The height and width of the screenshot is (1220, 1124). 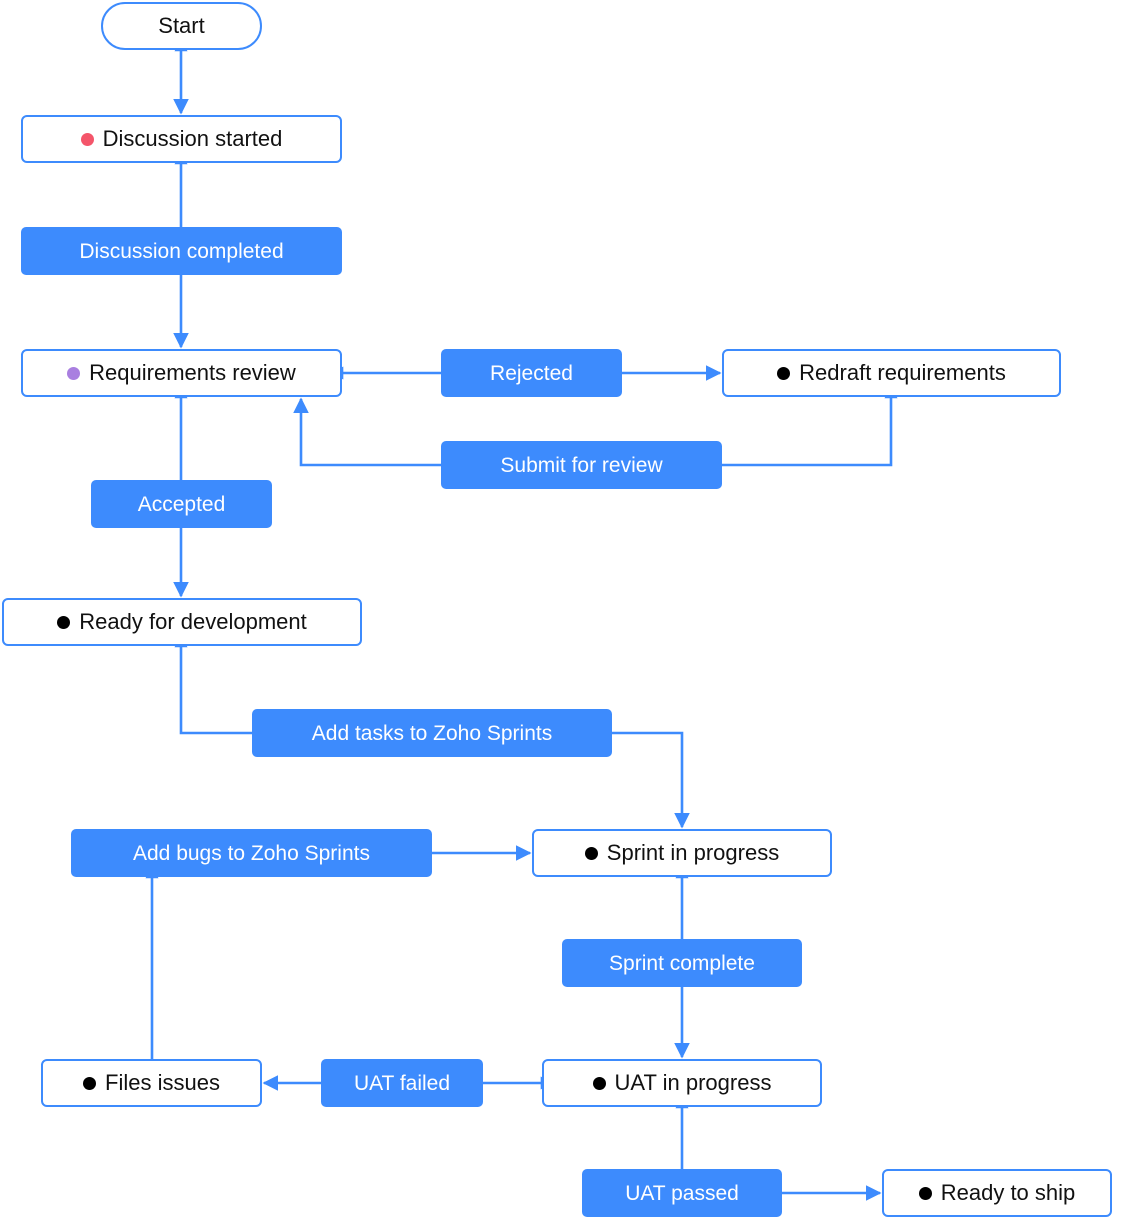 I want to click on transition-rejected: Rejected, so click(x=531, y=373).